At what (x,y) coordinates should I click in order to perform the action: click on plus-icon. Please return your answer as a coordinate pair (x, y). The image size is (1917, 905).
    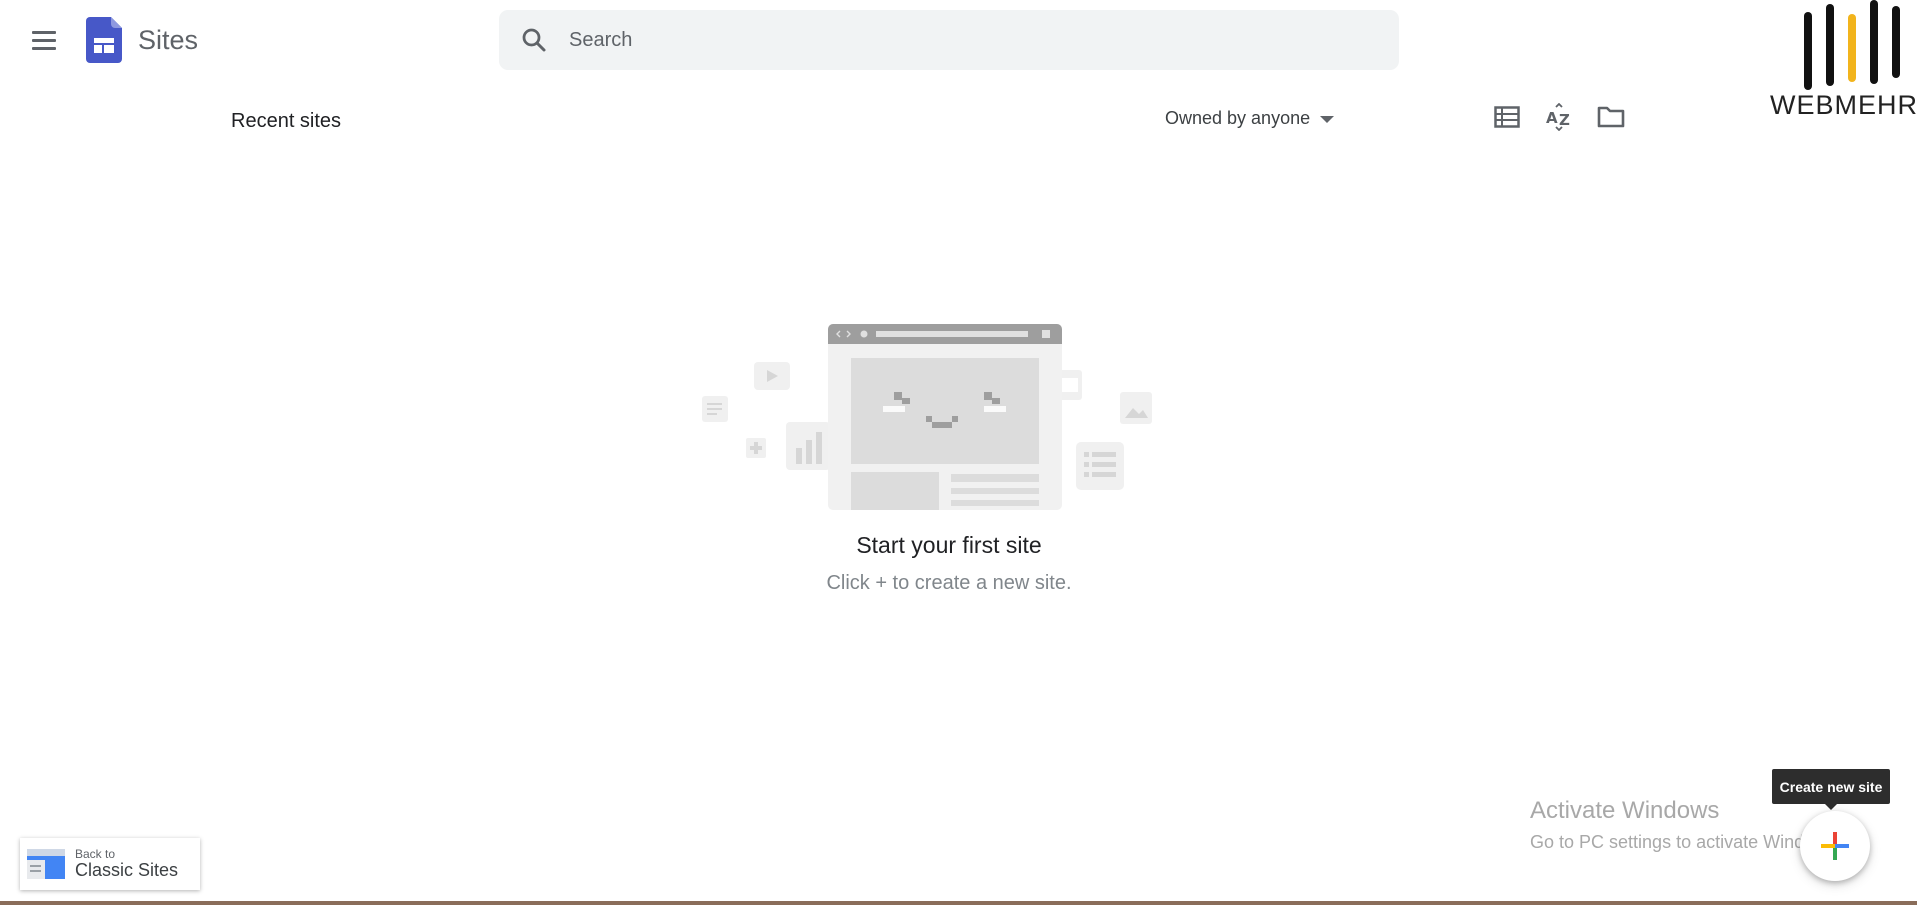
    Looking at the image, I should click on (1835, 846).